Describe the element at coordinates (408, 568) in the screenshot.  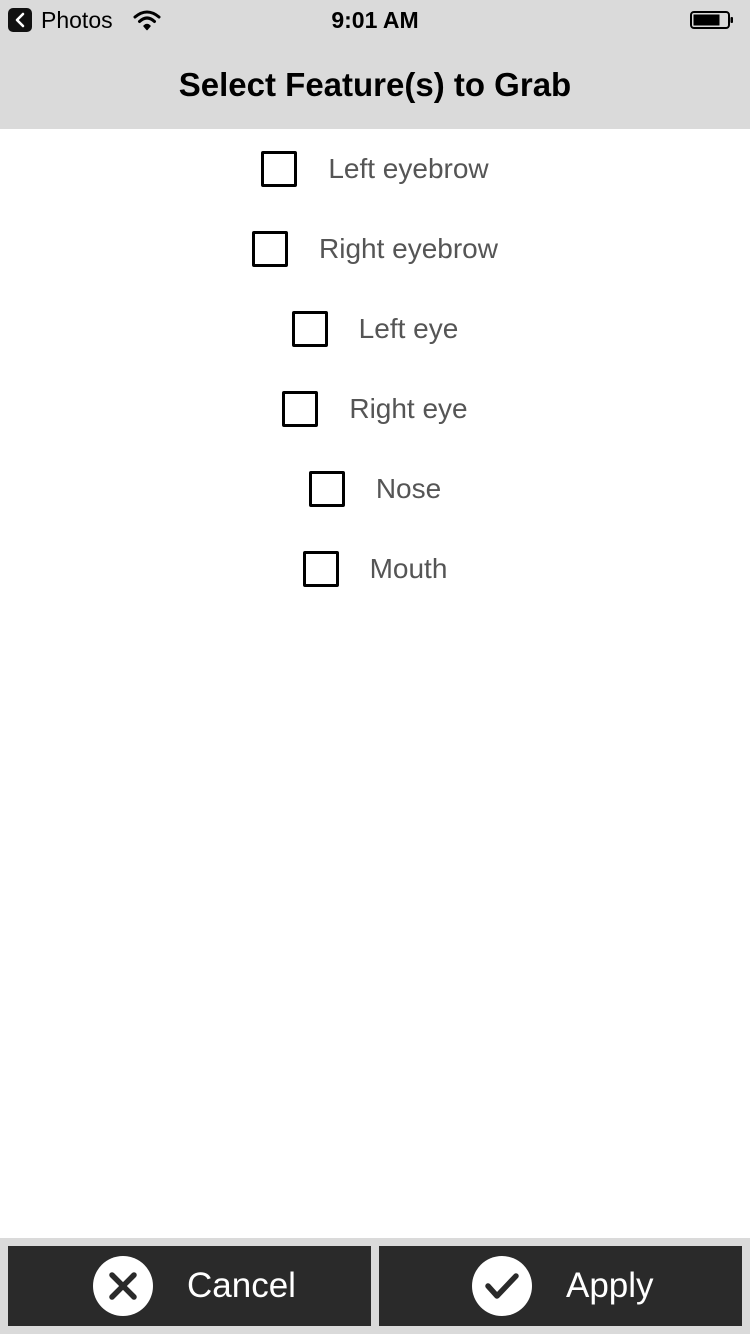
I see `feature-label: Mouth` at that location.